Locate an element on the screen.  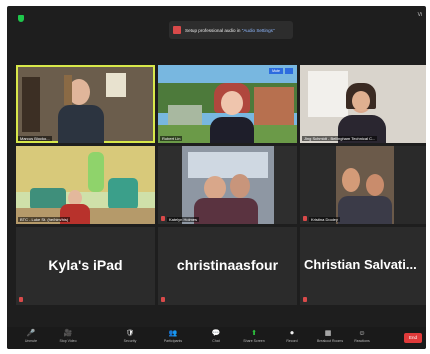
view-button: Vi is located at coordinates (420, 15).